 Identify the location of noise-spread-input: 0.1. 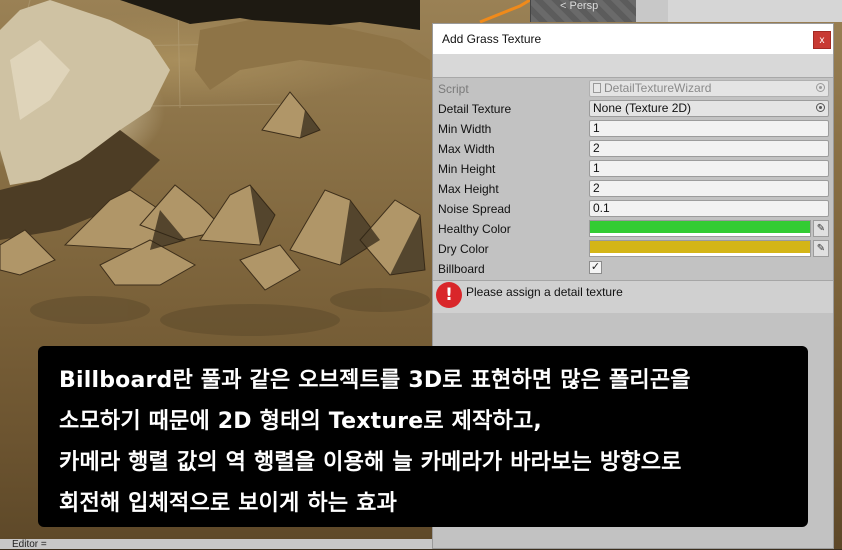
(709, 208).